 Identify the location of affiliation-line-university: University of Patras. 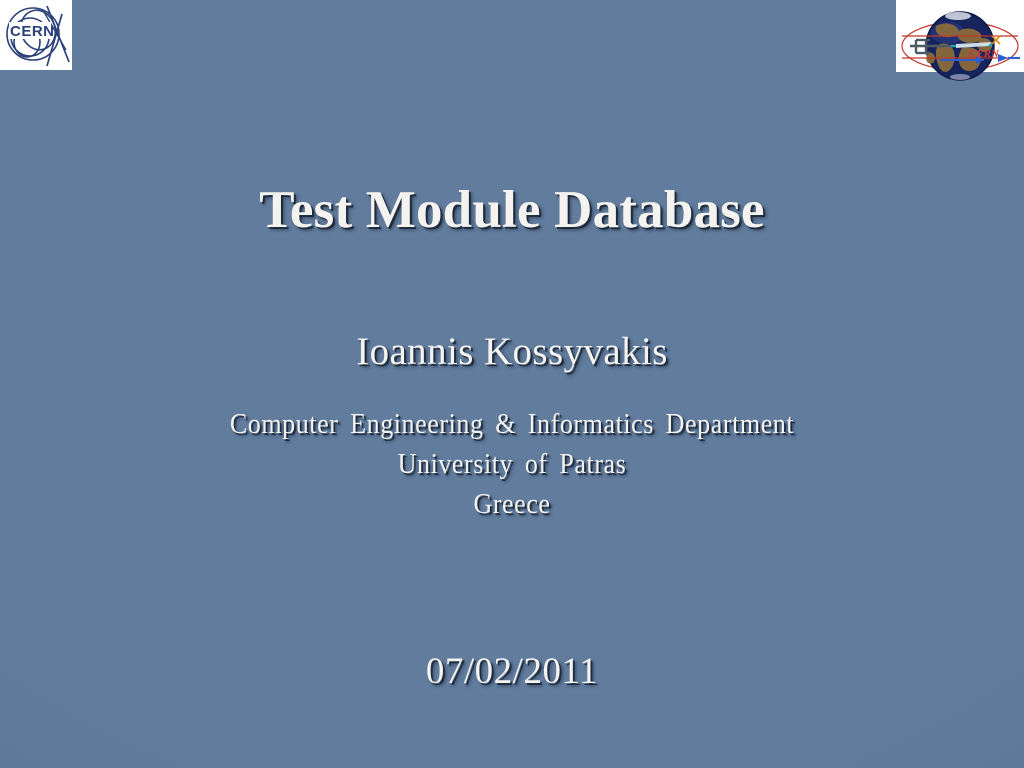
(512, 464).